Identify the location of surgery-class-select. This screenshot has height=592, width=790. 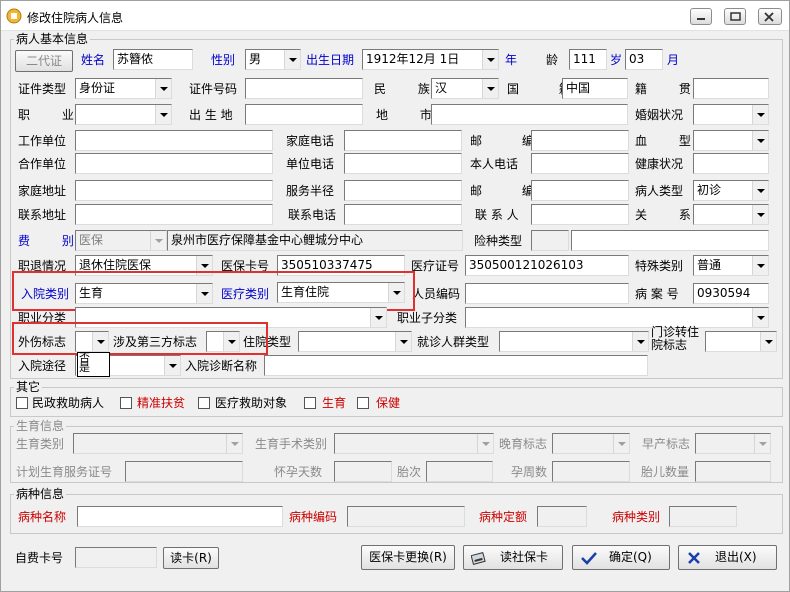
(414, 443).